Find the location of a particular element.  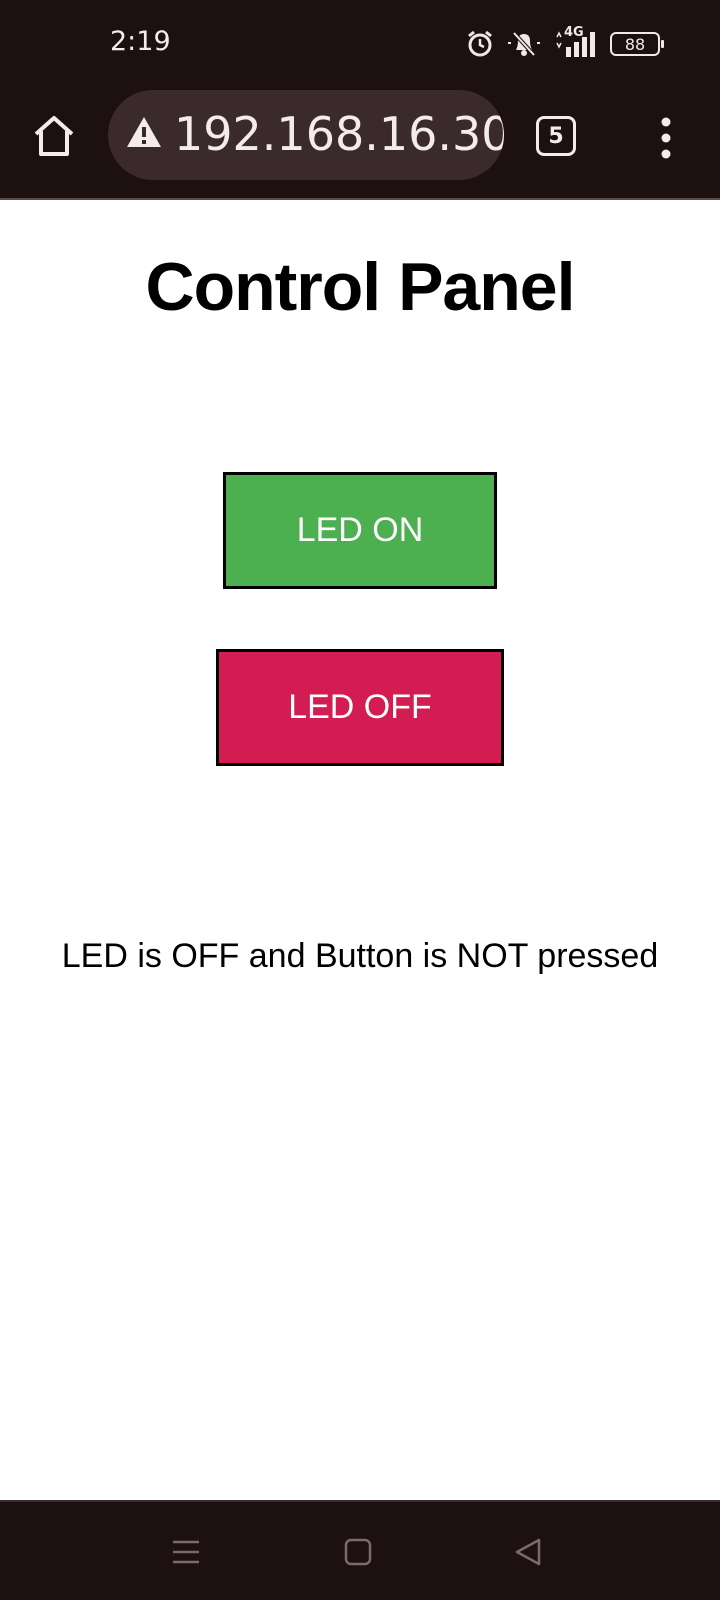

bell-muted-icon is located at coordinates (524, 44).